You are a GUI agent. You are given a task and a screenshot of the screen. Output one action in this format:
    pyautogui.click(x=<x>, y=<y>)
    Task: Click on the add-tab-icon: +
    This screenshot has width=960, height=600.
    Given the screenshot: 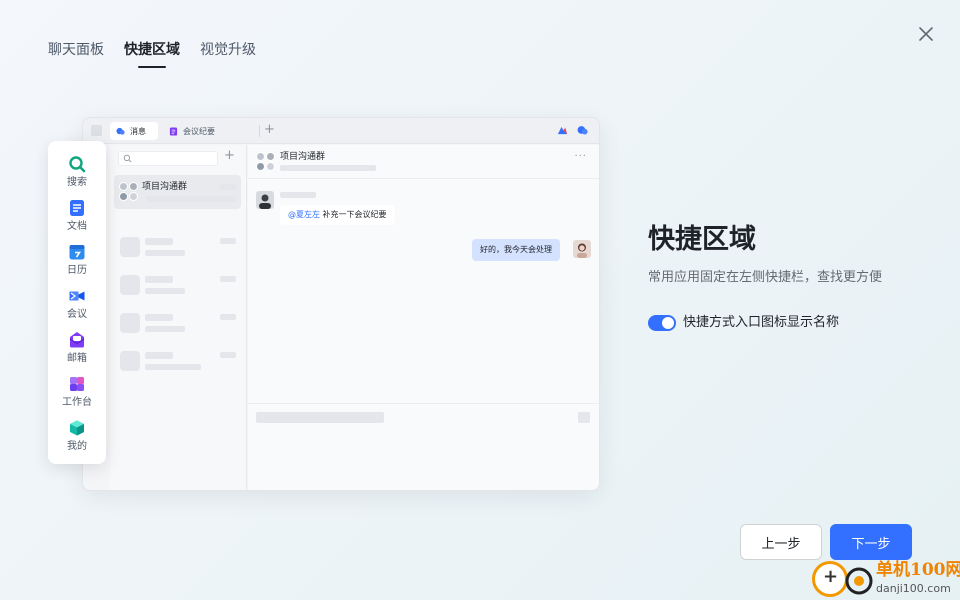 What is the action you would take?
    pyautogui.click(x=269, y=129)
    